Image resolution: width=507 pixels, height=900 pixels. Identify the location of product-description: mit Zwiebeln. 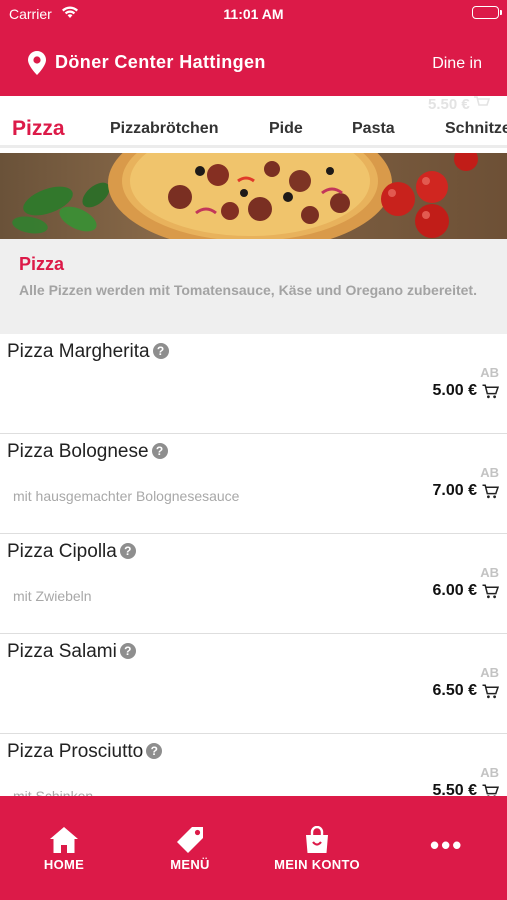
(52, 596).